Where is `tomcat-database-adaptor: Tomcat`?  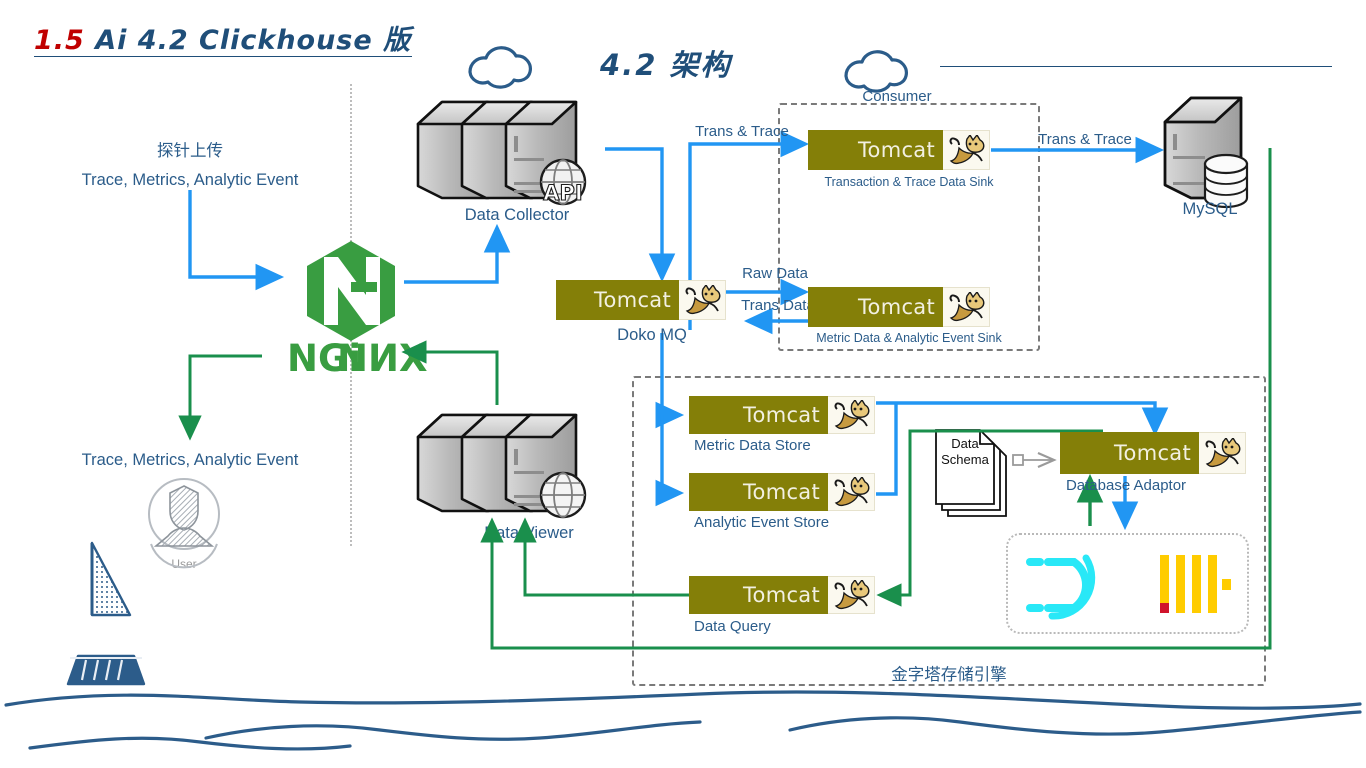
tomcat-database-adaptor: Tomcat is located at coordinates (1153, 453).